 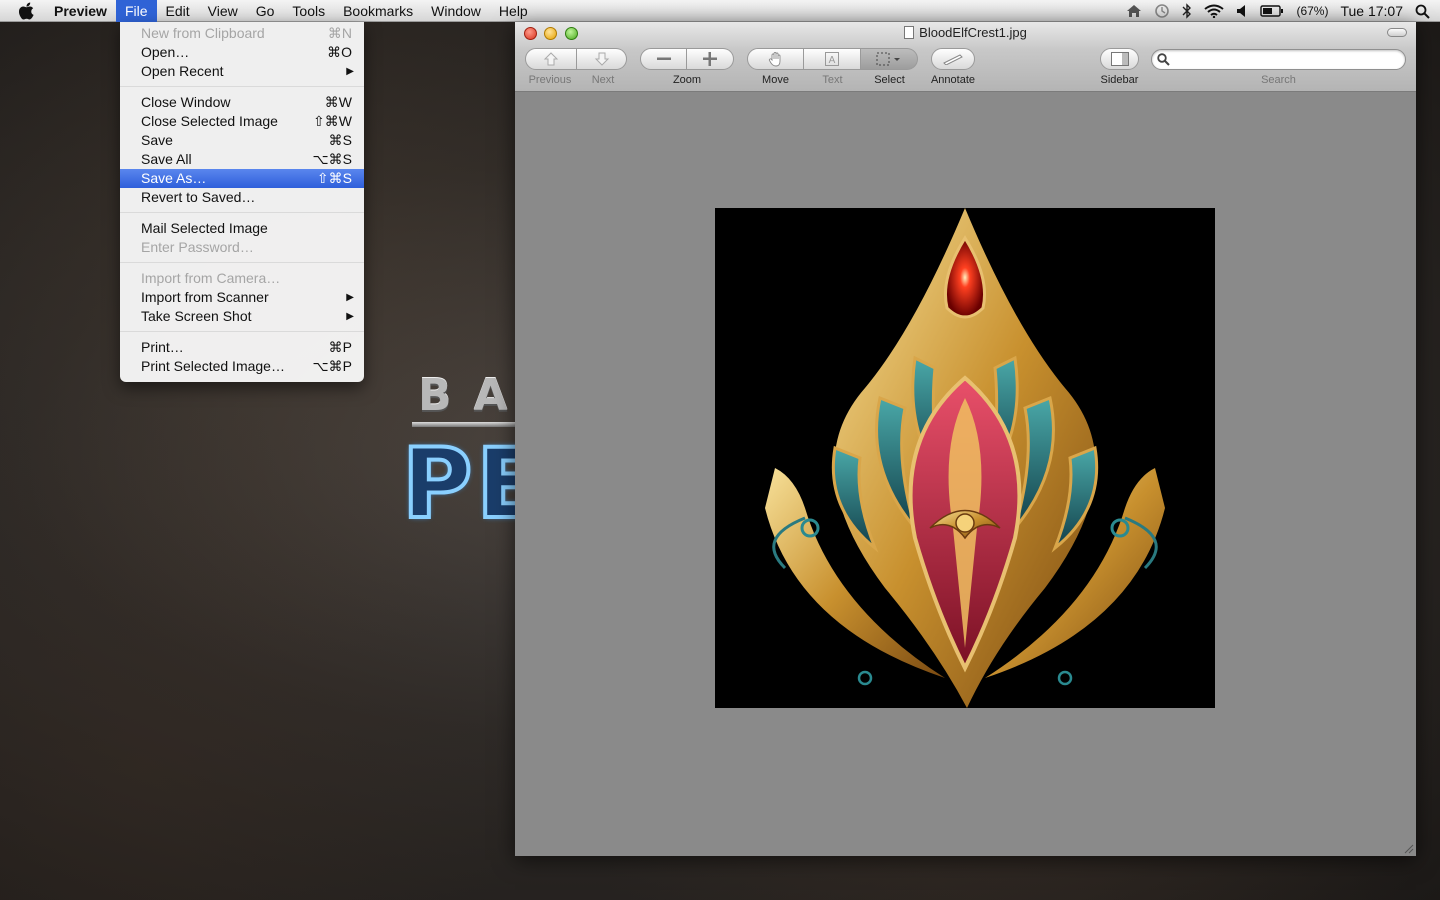 I want to click on previous-label: Previous, so click(x=550, y=80).